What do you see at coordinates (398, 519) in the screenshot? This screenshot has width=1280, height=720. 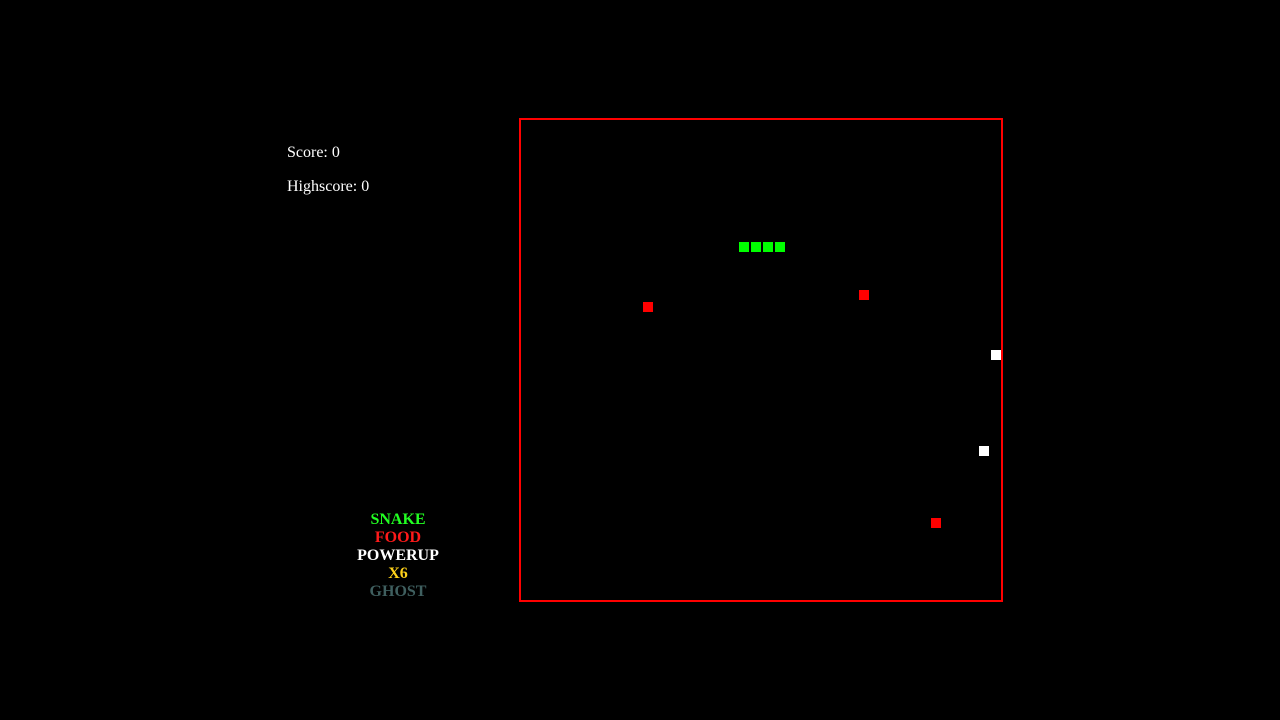 I see `legend-snake: SNAKE` at bounding box center [398, 519].